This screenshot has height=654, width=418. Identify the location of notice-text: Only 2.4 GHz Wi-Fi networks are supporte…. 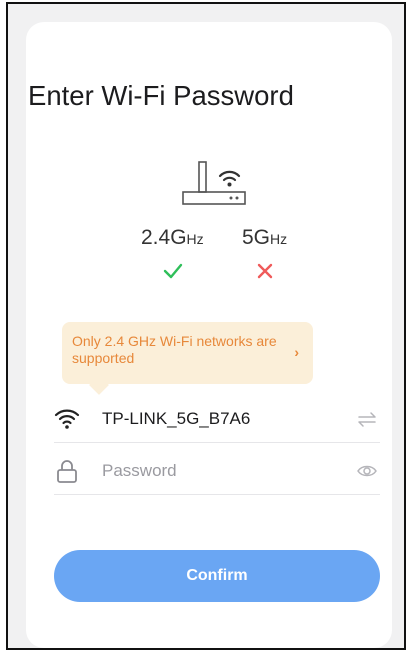
(174, 349).